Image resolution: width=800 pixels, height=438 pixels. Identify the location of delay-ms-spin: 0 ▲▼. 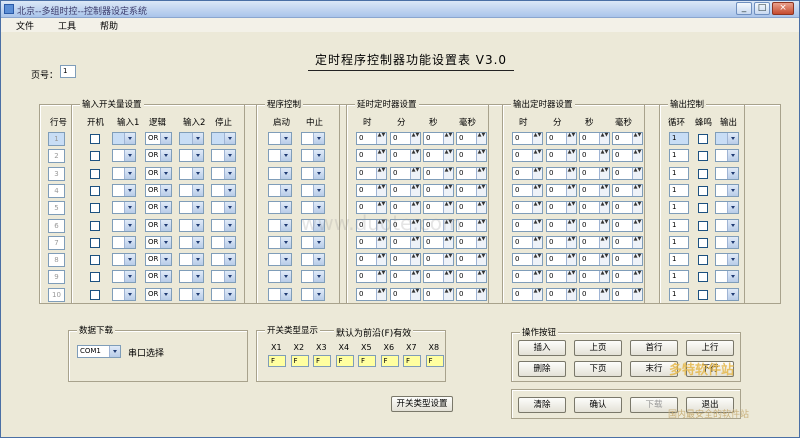
(471, 294).